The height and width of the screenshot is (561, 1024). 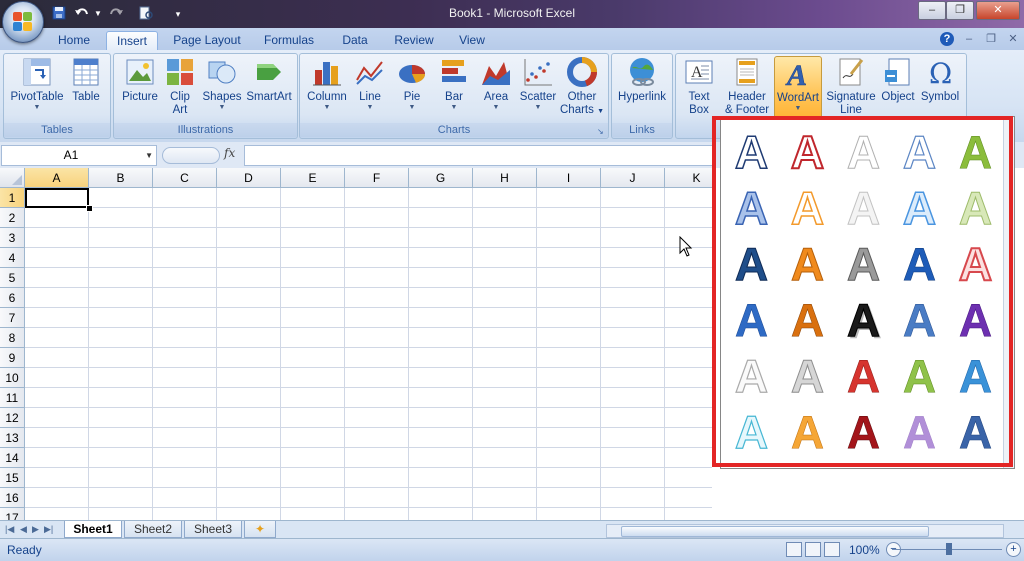 I want to click on office-button, so click(x=23, y=22).